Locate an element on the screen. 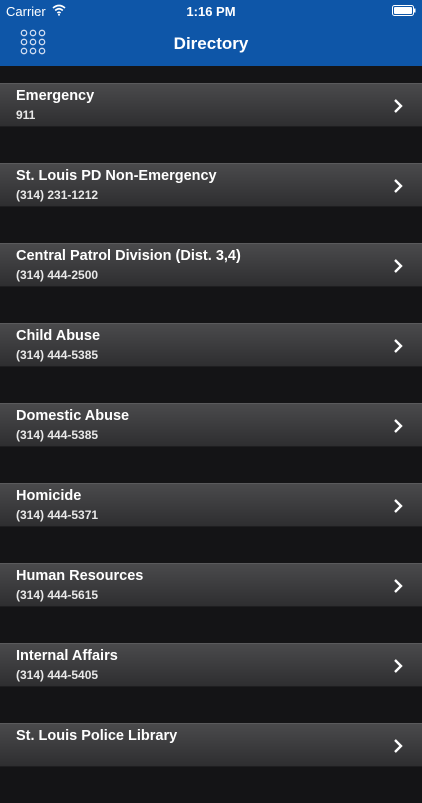  directory-item-human-resources: Human Resources (314) 444-5615 is located at coordinates (211, 585).